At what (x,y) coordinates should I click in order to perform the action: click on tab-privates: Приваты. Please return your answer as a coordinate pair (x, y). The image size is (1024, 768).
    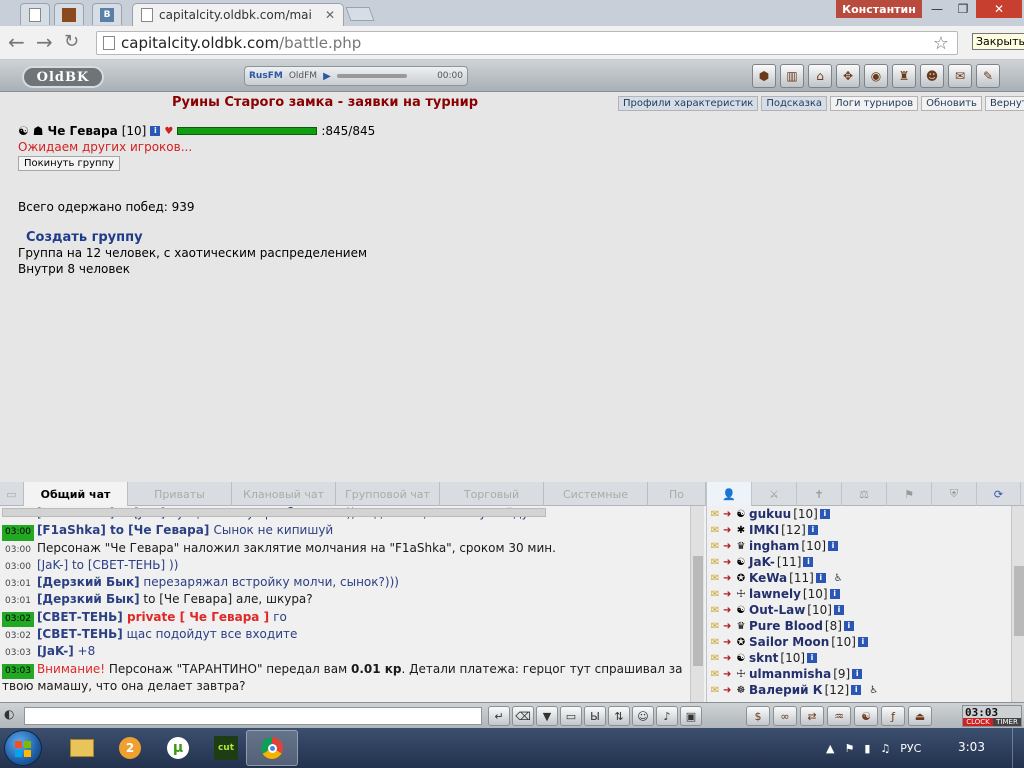
    Looking at the image, I should click on (180, 494).